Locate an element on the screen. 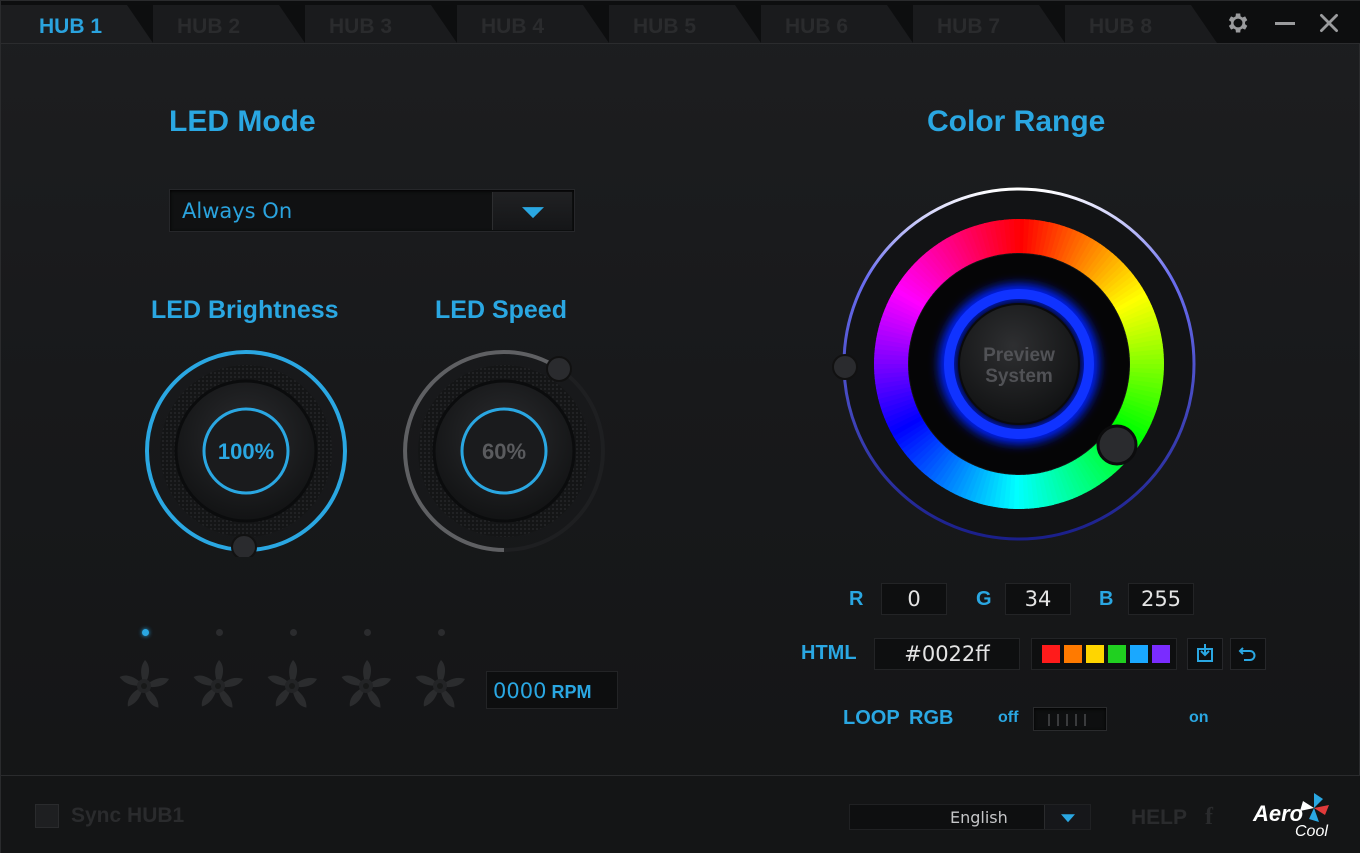 This screenshot has width=1360, height=853. tab-label: HUB 3 is located at coordinates (361, 26).